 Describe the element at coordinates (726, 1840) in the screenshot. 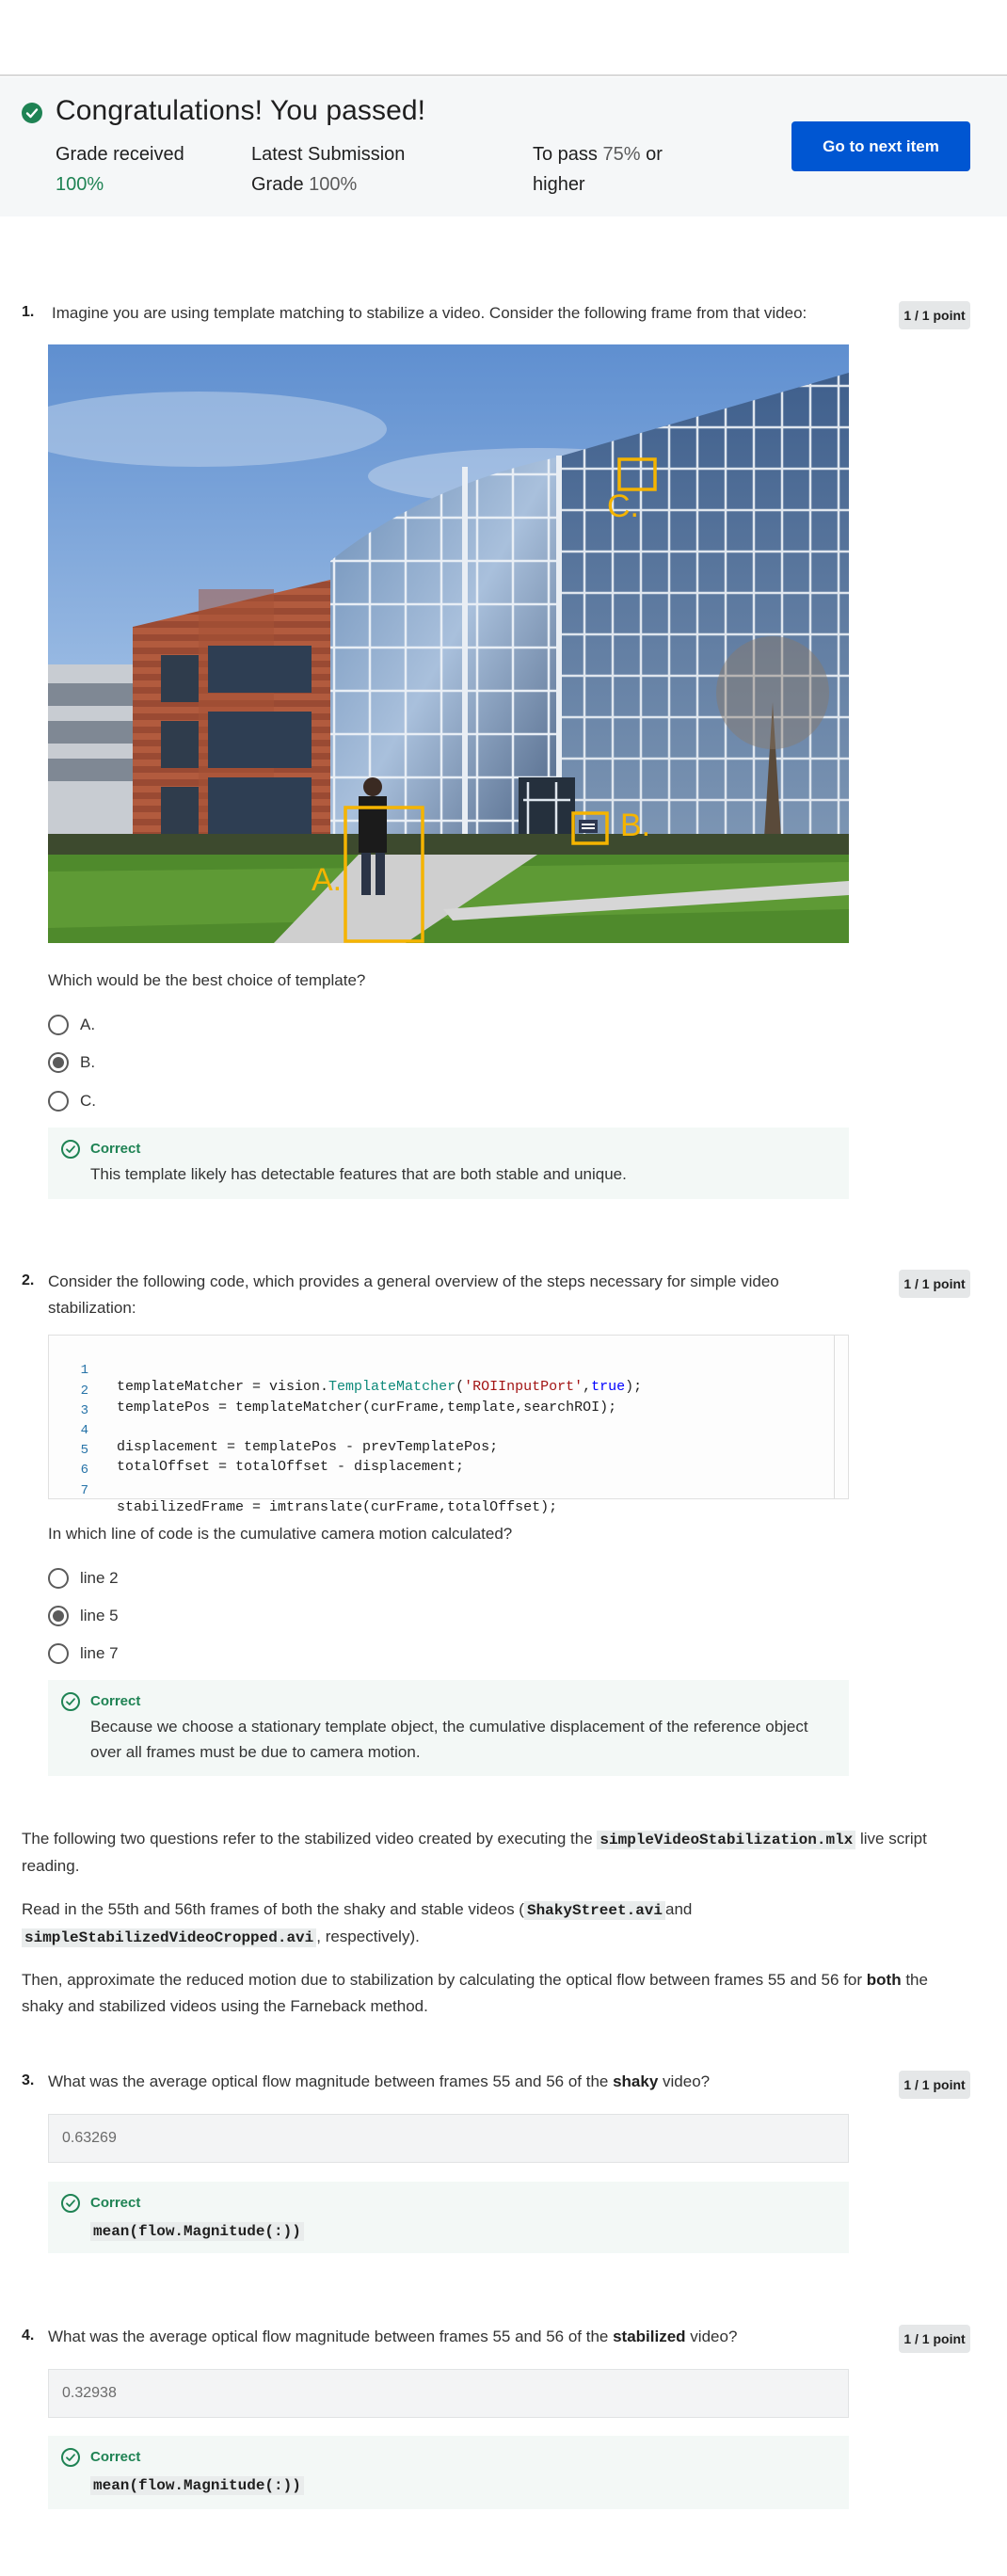

I see `inline-code: simpleVideoStabilization.mlx` at that location.